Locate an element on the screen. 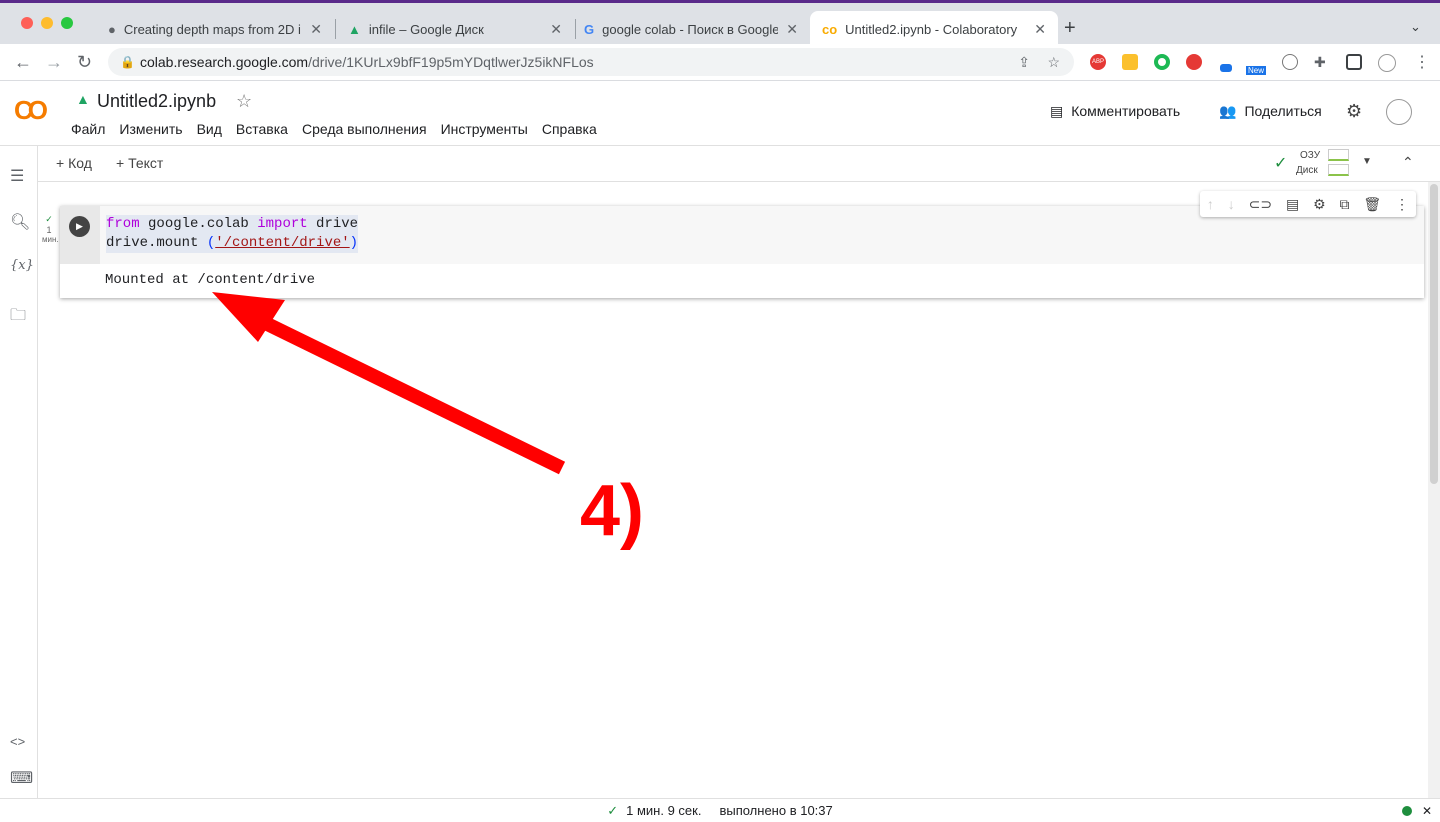 This screenshot has height=822, width=1440. connection-status-dot is located at coordinates (1407, 810).